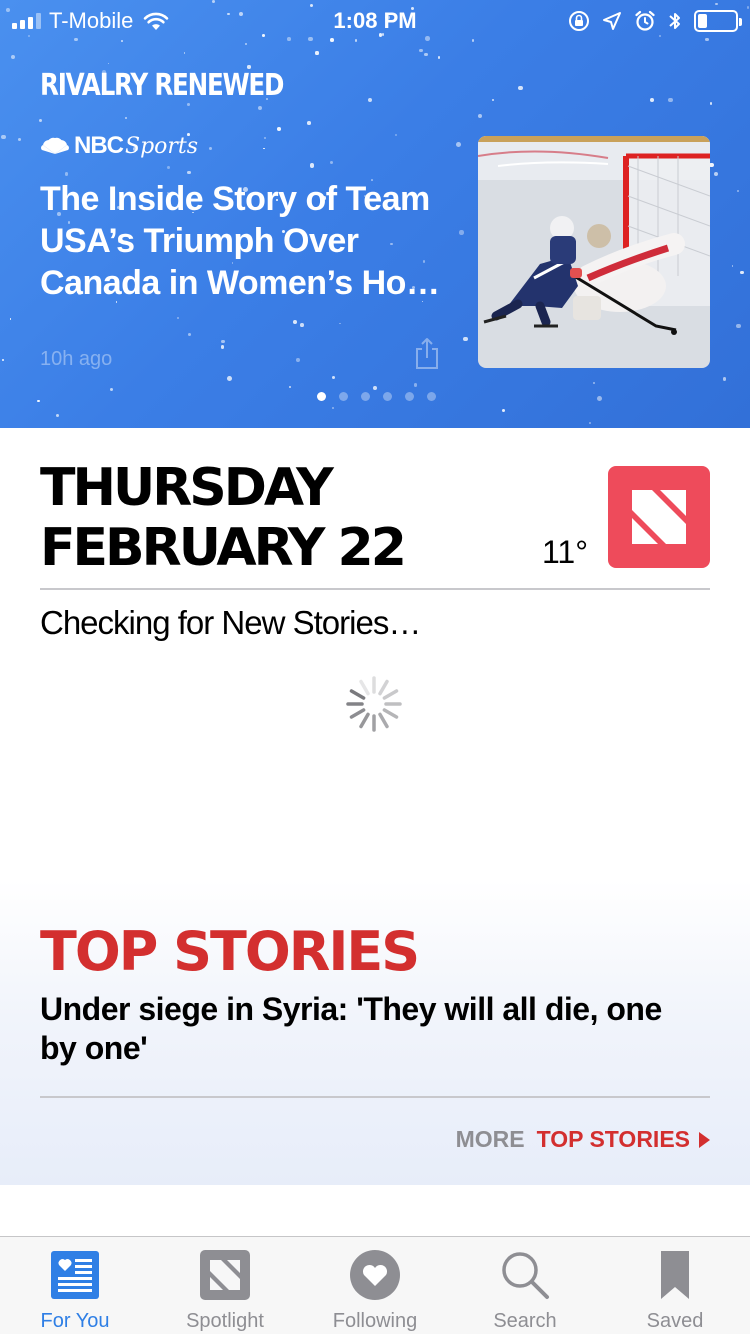  Describe the element at coordinates (375, 396) in the screenshot. I see `page-indicator` at that location.